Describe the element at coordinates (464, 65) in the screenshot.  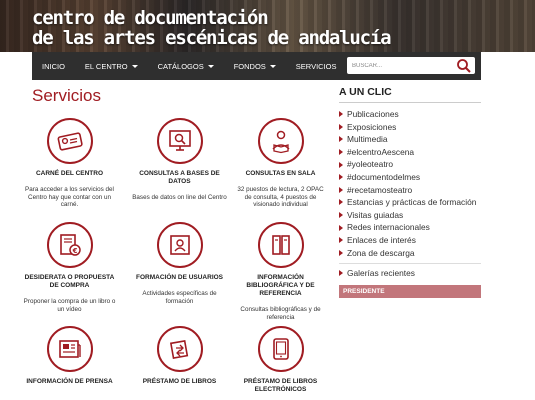
I see `search-icon` at that location.